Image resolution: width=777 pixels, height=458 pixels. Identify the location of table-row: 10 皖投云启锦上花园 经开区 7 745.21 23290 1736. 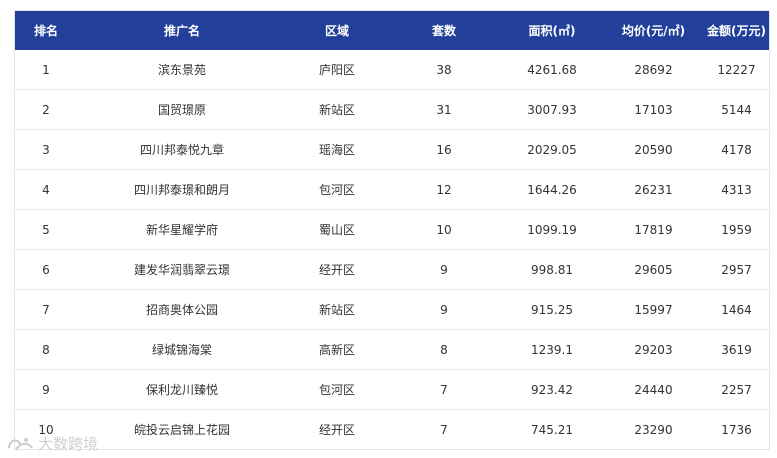
(392, 429).